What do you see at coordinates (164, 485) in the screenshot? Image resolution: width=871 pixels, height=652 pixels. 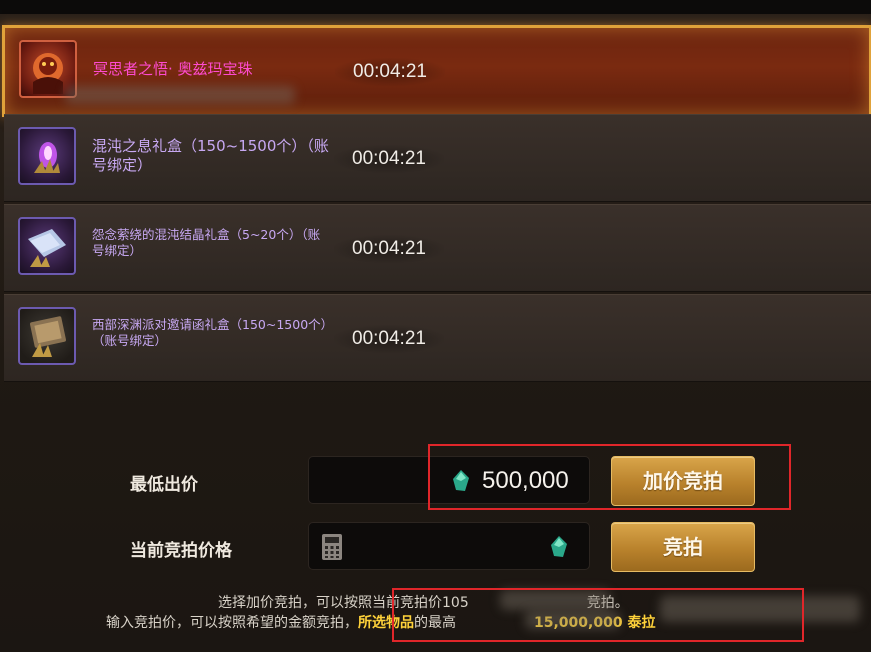 I see `min-bid-label: 最低出价` at bounding box center [164, 485].